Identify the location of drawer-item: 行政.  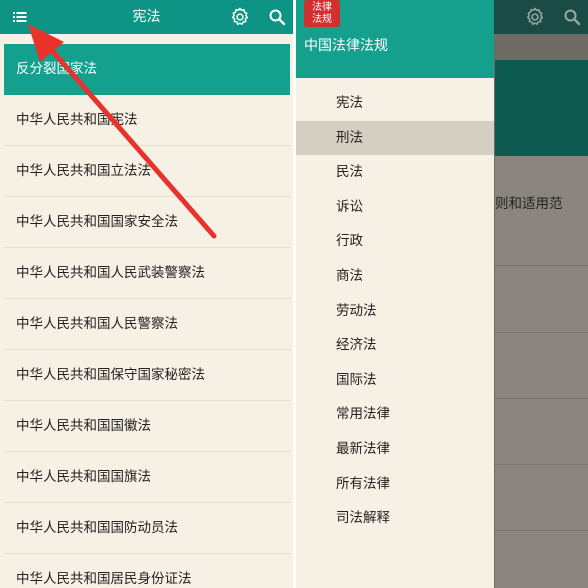
(395, 241).